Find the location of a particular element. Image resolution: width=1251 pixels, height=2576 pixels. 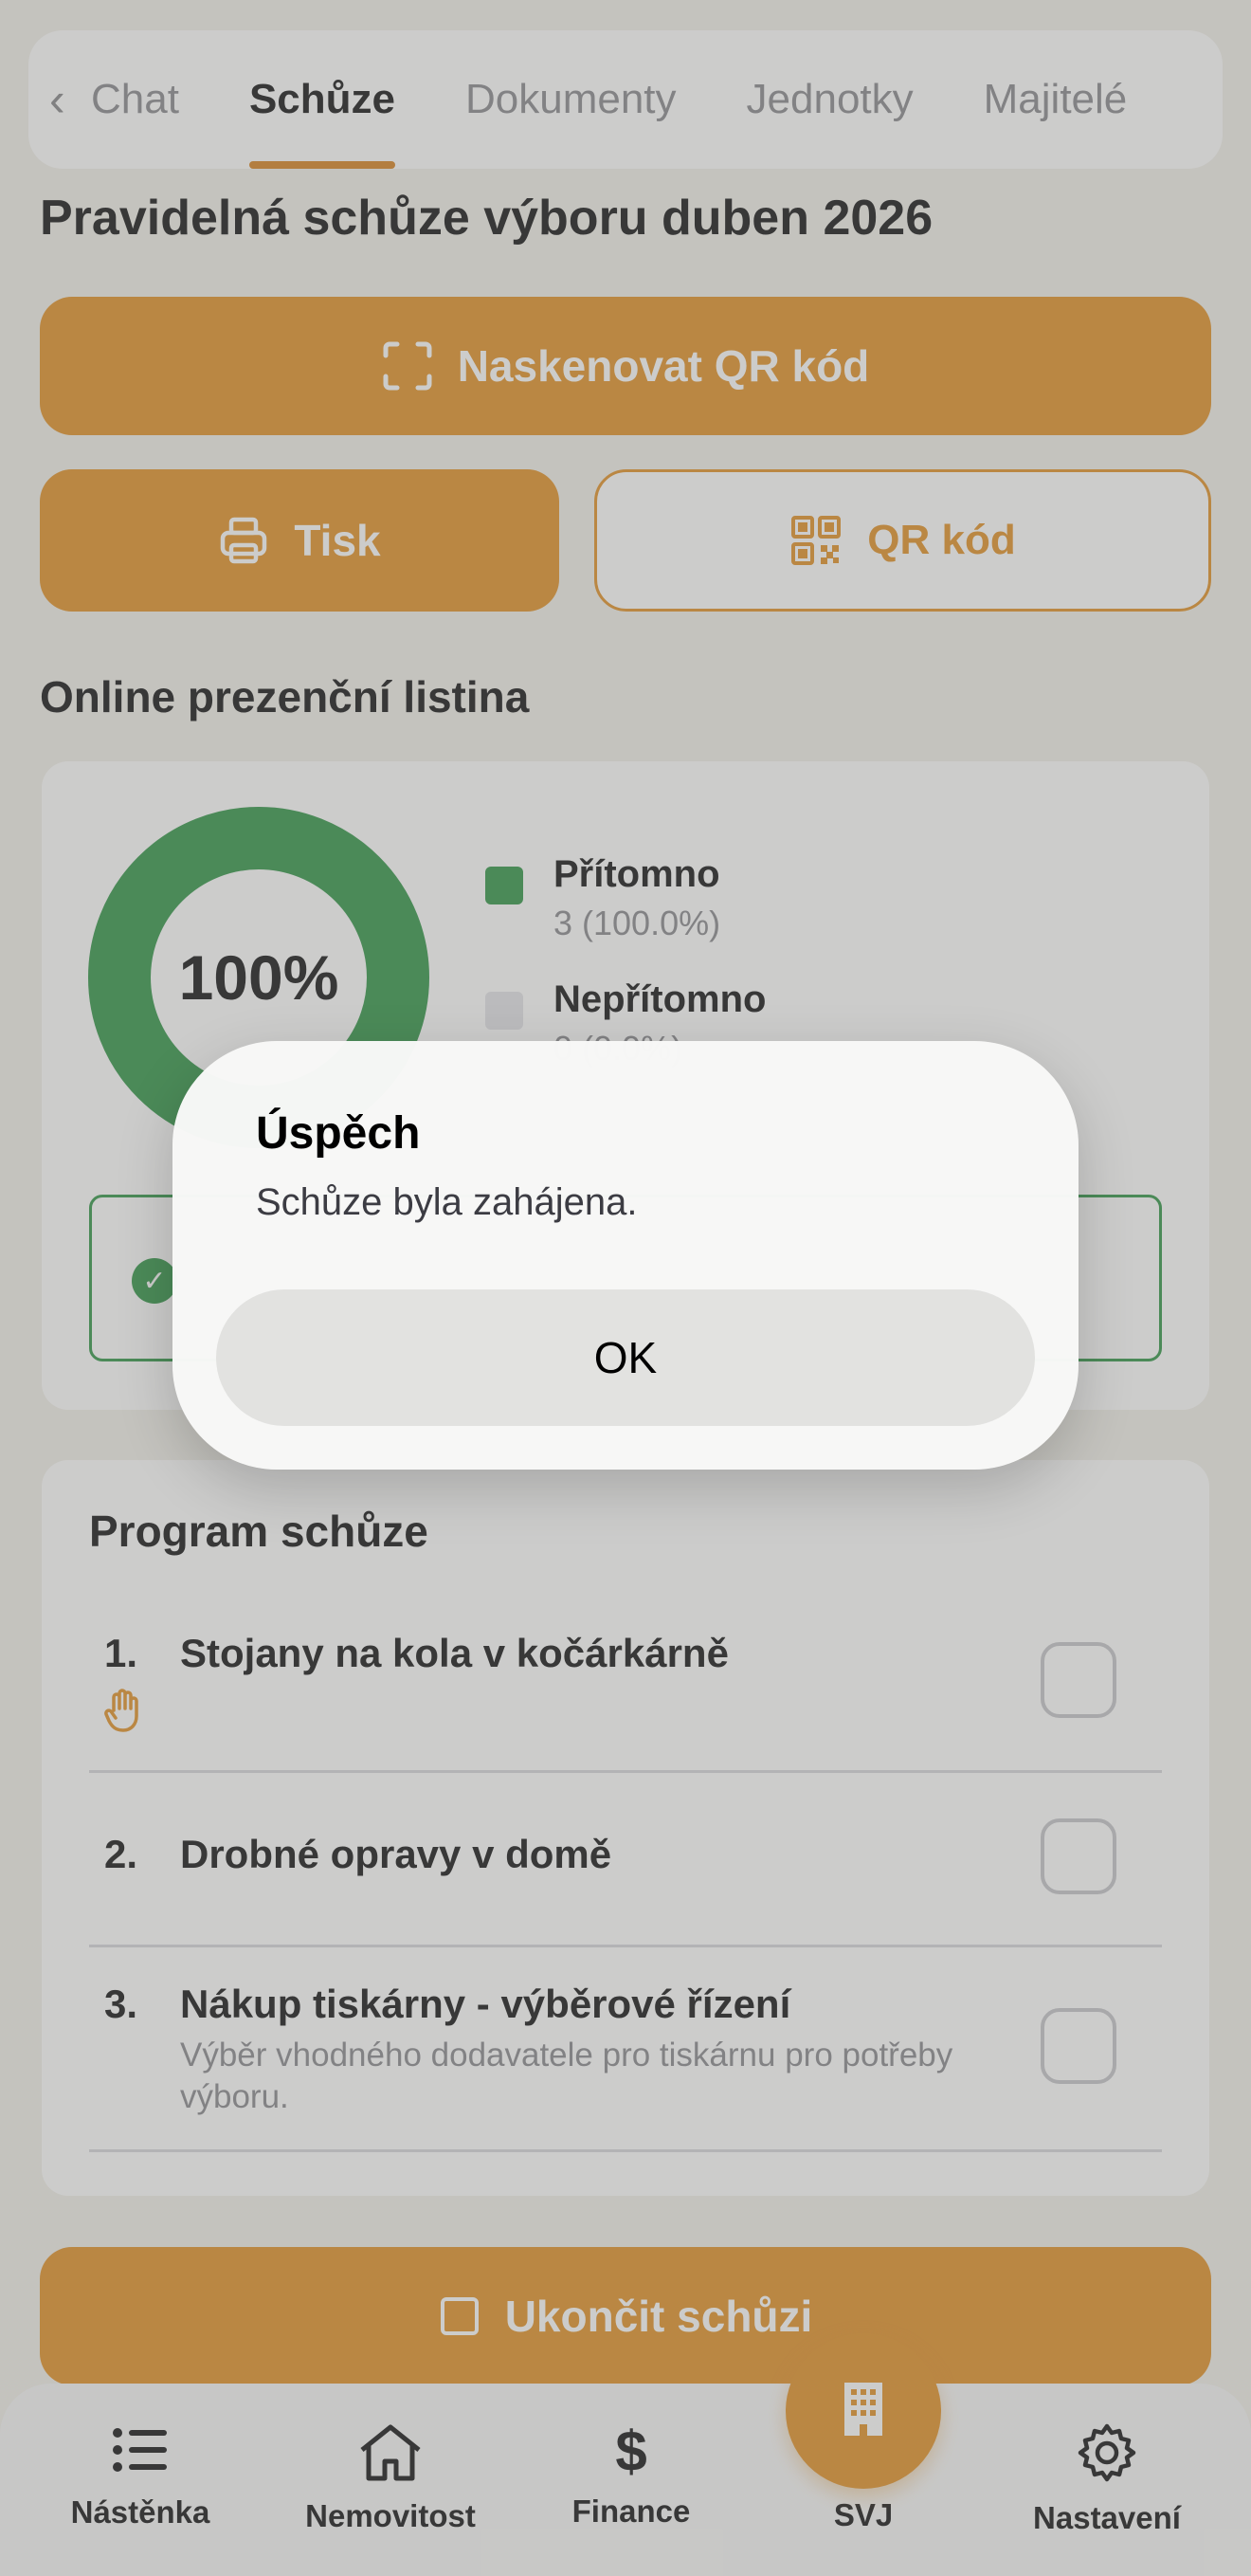

dialog-title: Úspěch is located at coordinates (338, 1133).